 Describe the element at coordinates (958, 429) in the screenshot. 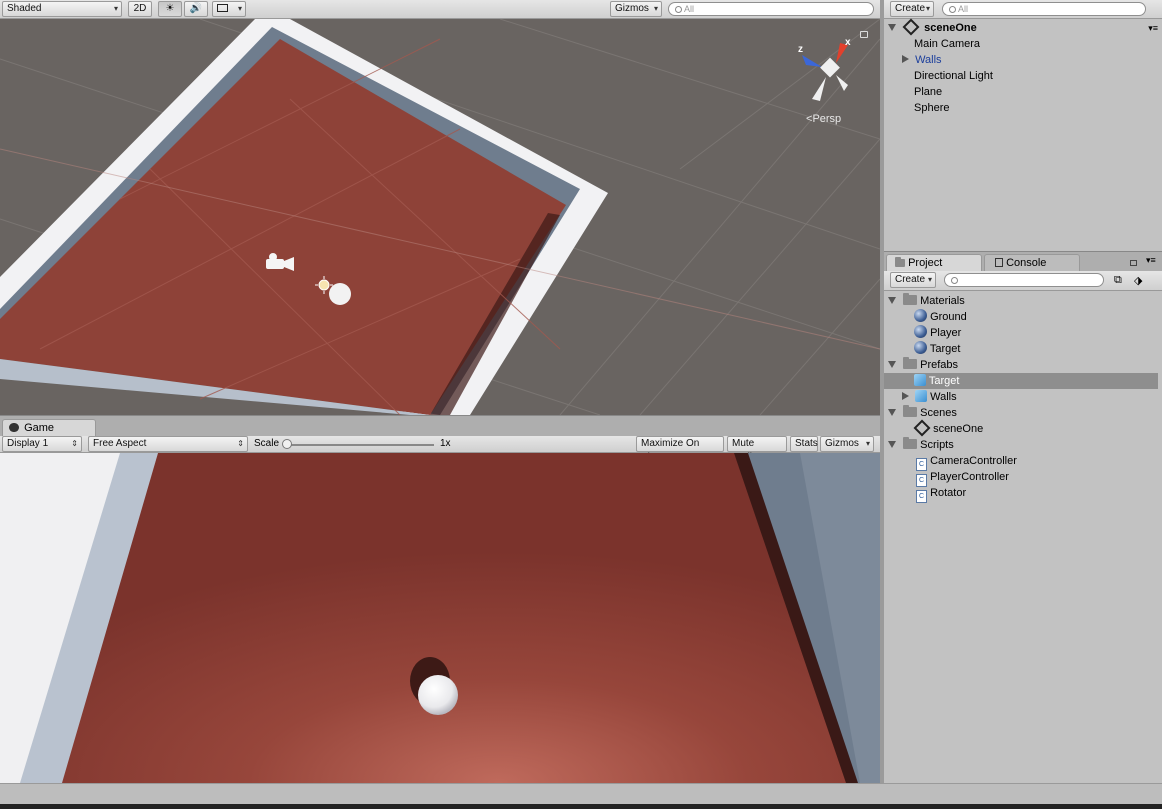

I see `project-item-label: sceneOne` at that location.